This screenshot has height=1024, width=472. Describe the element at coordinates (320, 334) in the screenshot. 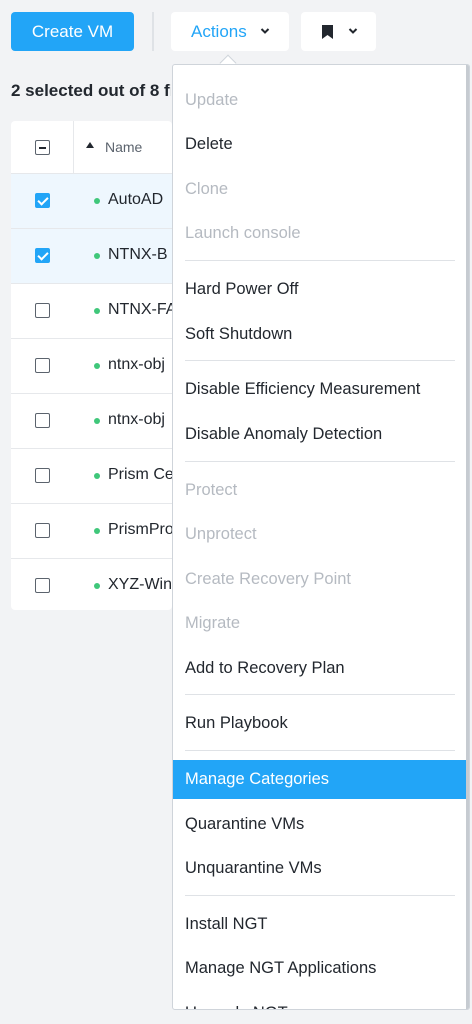

I see `menu-item-soft-shutdown: Soft Shutdown` at that location.